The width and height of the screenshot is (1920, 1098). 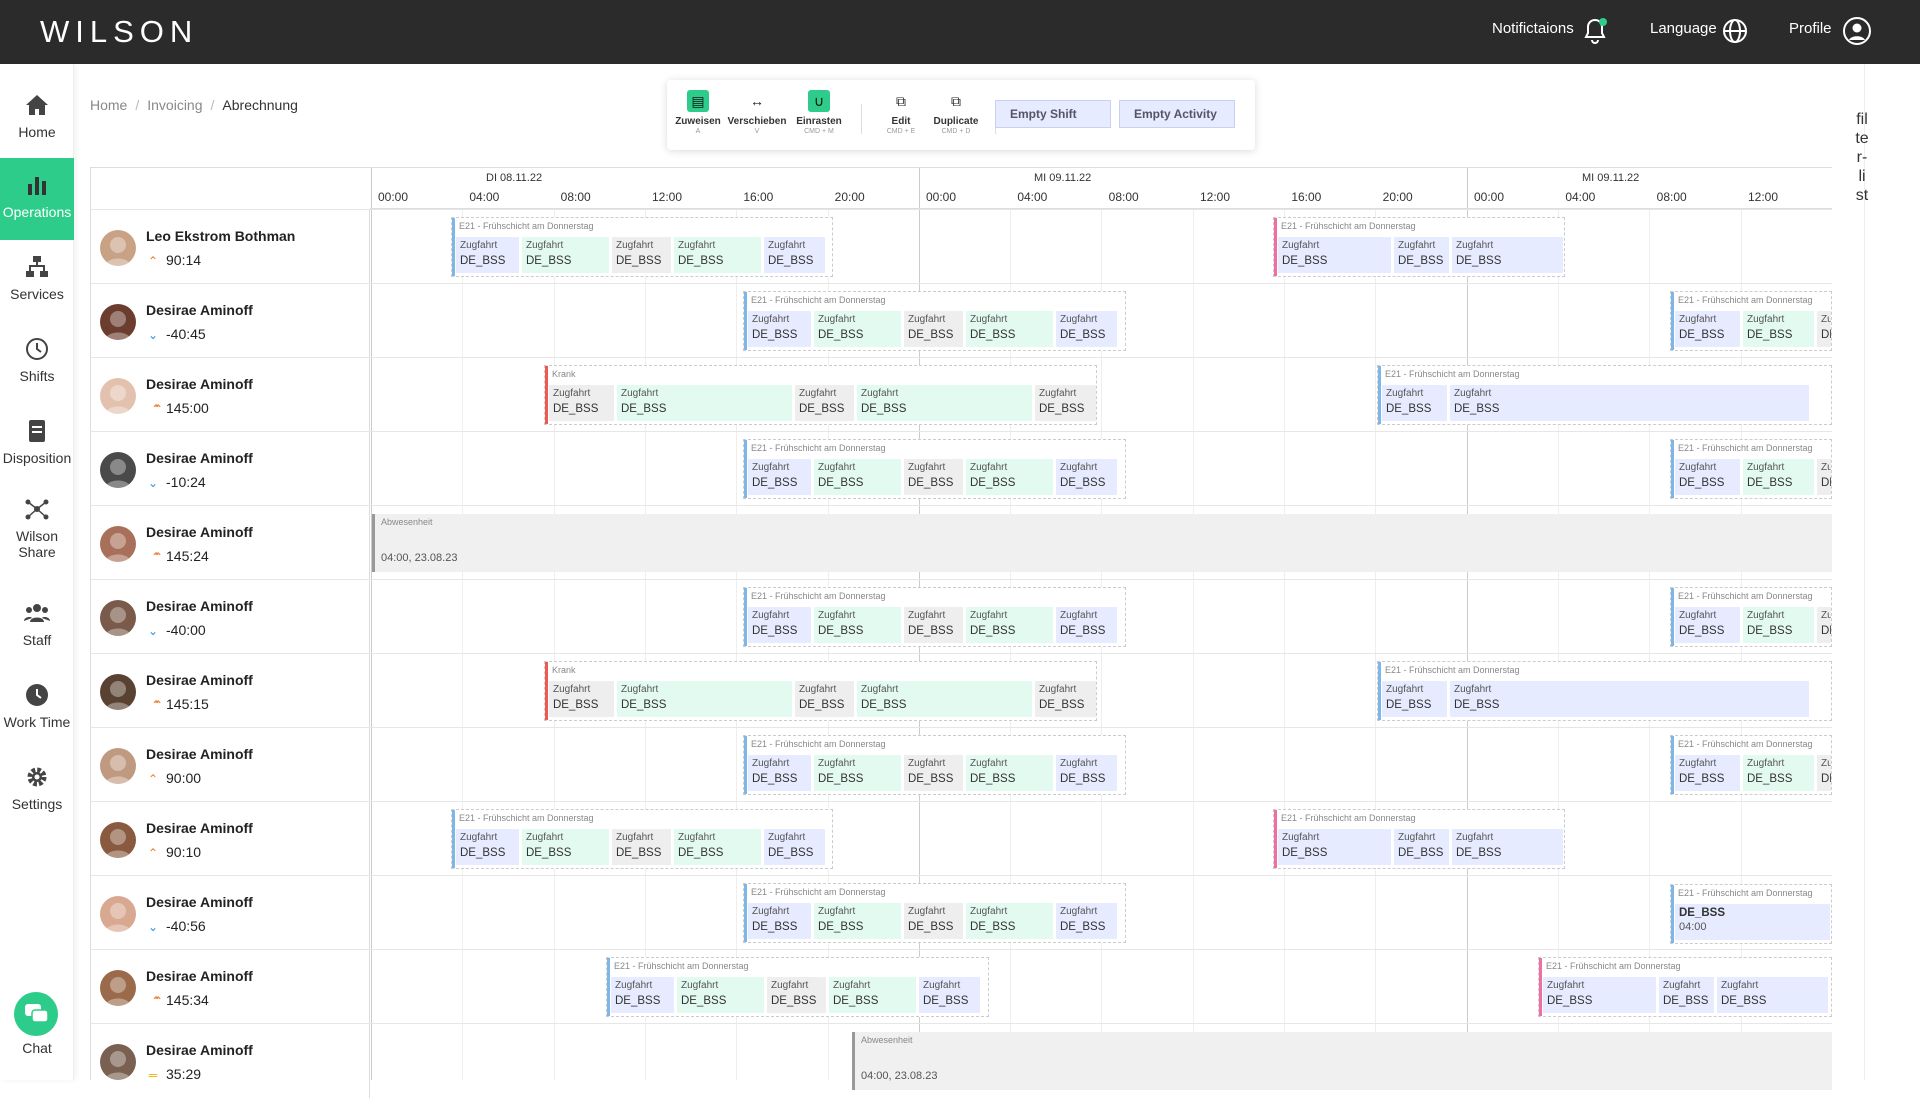 I want to click on absence-block: Abwesenheit 04:00, 23.08.23, so click(x=1102, y=543).